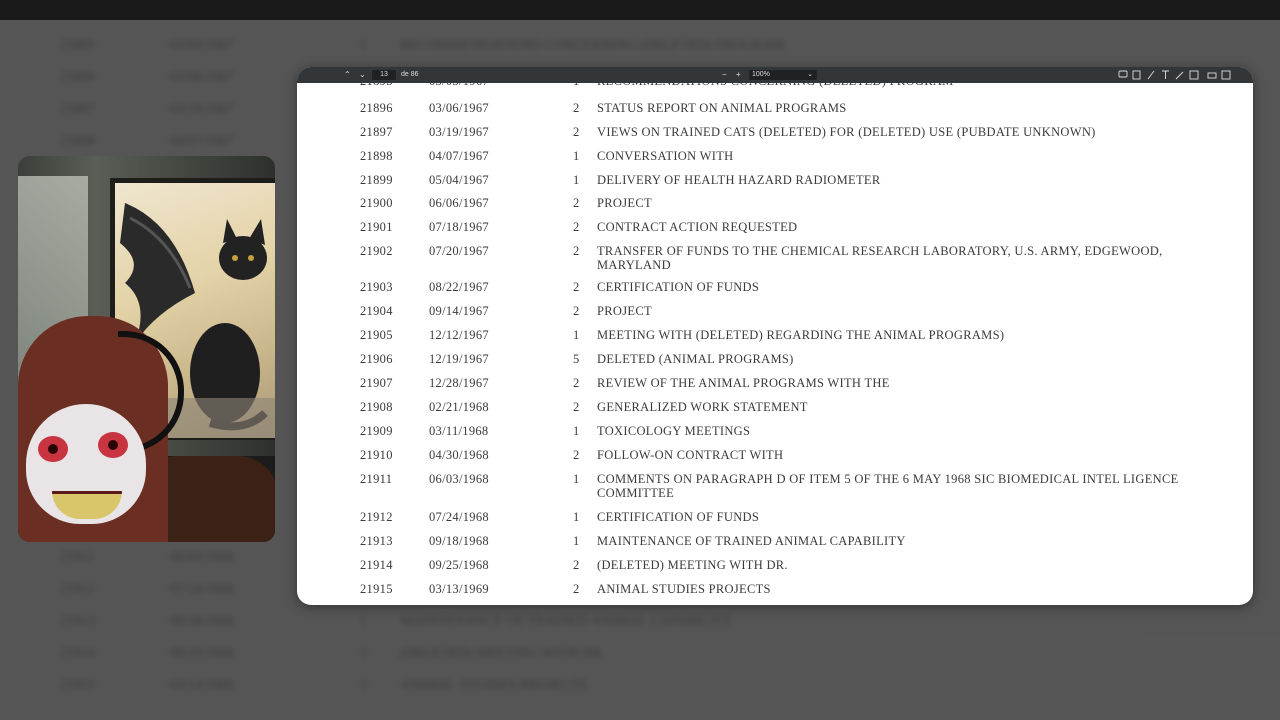 The image size is (1280, 720). Describe the element at coordinates (376, 589) in the screenshot. I see `row-id: 21915` at that location.